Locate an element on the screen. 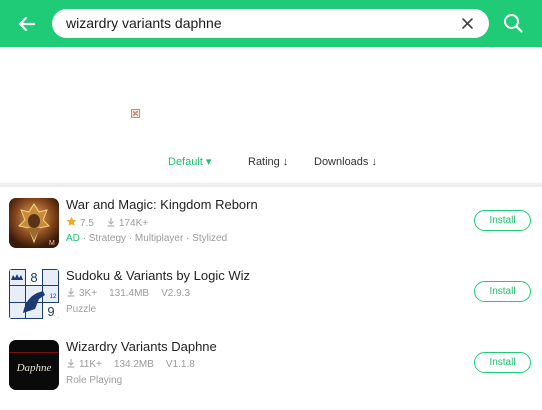  sudoku-icon: 8 12 9 is located at coordinates (34, 294).